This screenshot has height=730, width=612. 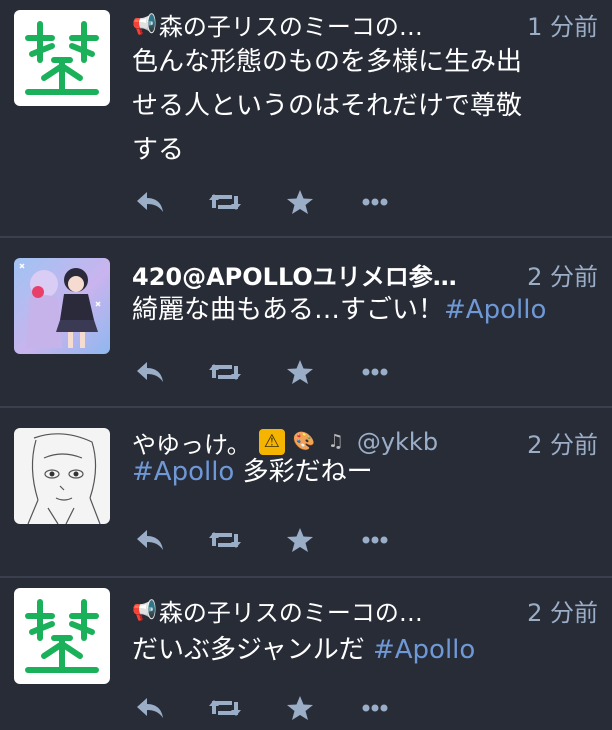 I want to click on content-line: せる人というのはそれだけで尊敬, so click(x=327, y=106).